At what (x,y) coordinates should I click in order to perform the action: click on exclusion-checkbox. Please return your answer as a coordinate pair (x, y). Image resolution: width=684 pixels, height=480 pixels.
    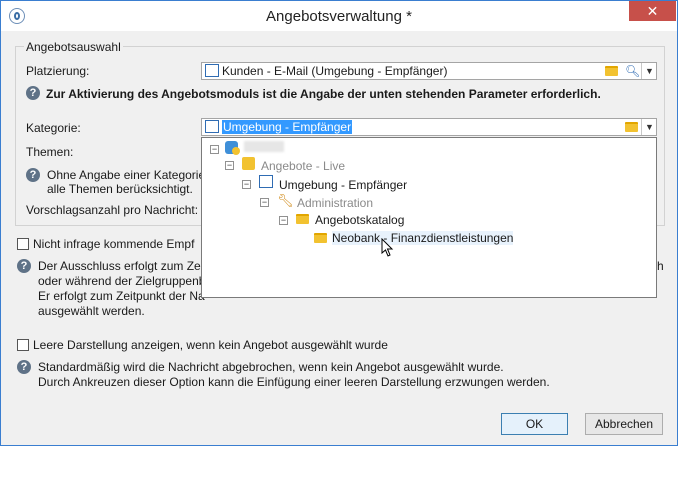
    Looking at the image, I should click on (23, 244).